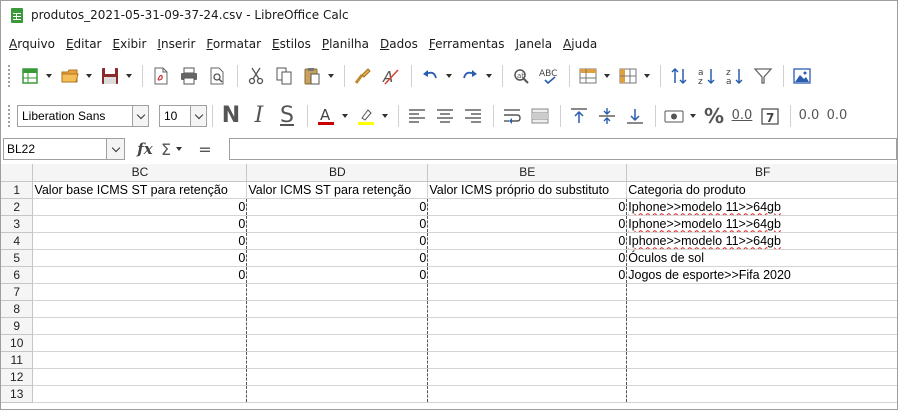  Describe the element at coordinates (345, 116) in the screenshot. I see `font-color-dropdown-arrow` at that location.